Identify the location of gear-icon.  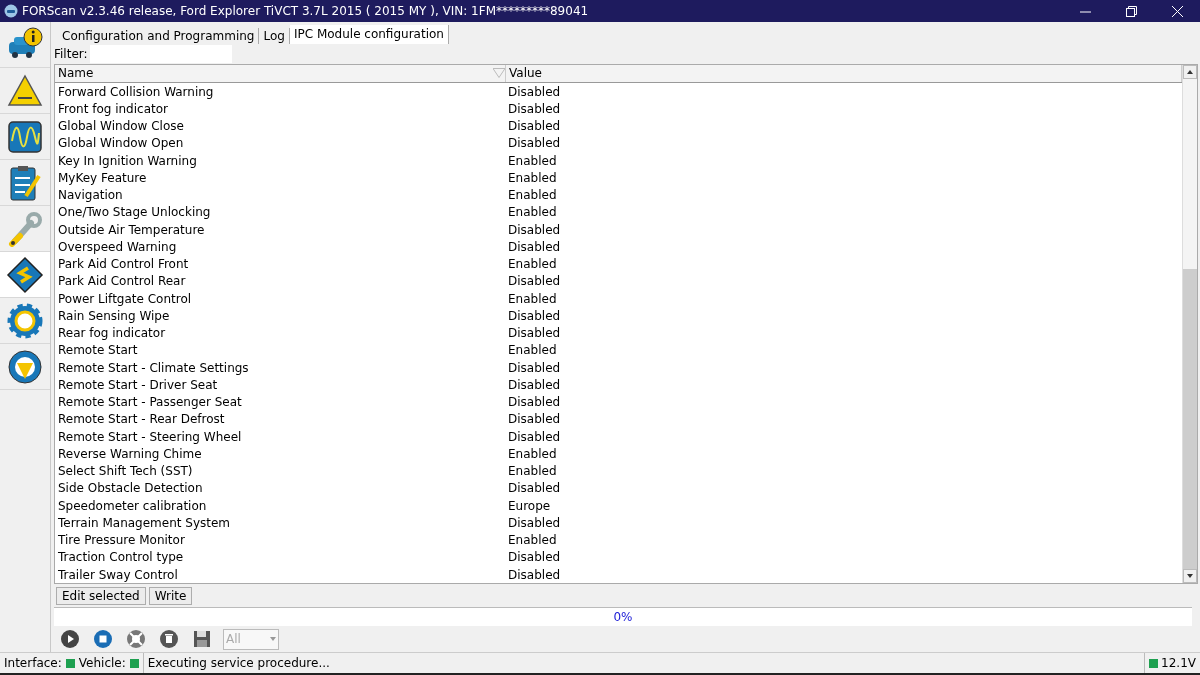
(25, 320).